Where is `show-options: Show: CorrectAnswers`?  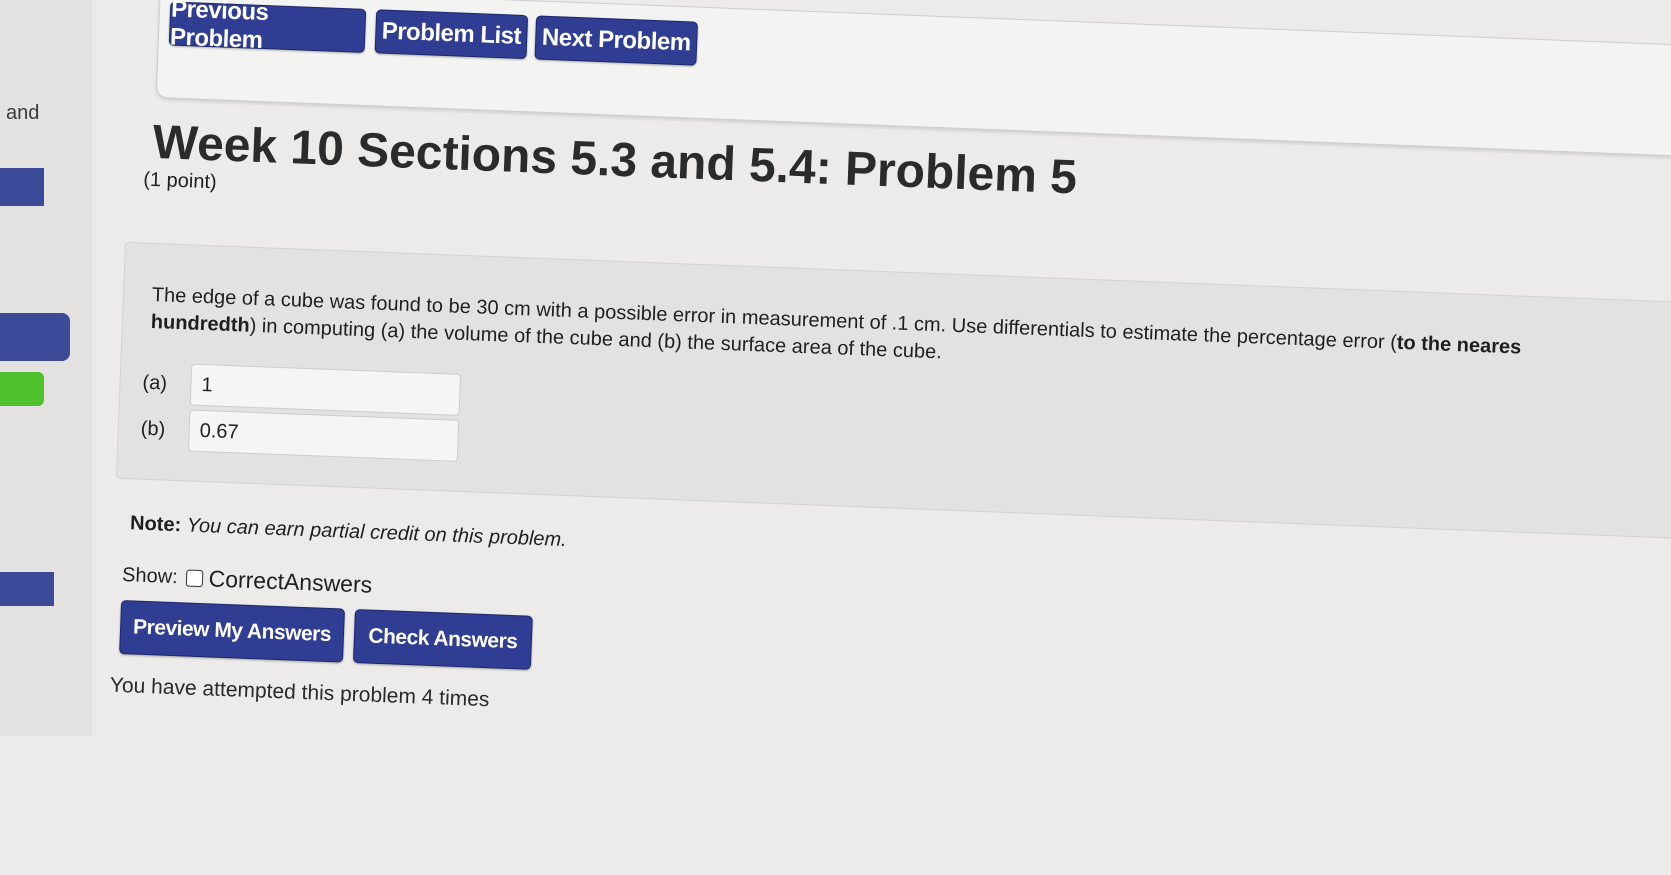 show-options: Show: CorrectAnswers is located at coordinates (247, 580).